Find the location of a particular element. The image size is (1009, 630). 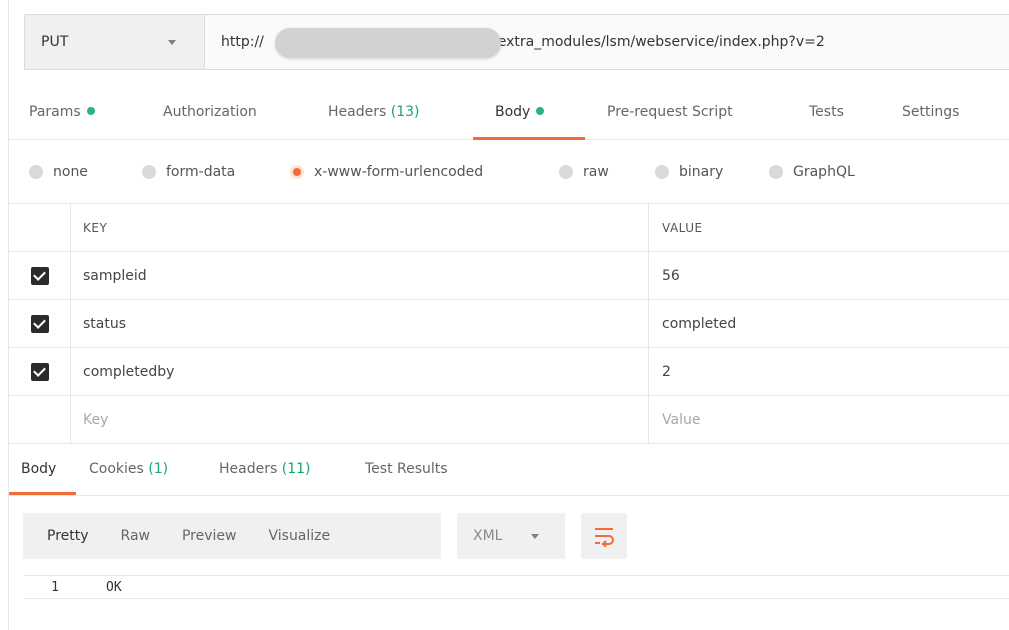

tab-headers: Headers (13) is located at coordinates (373, 112).